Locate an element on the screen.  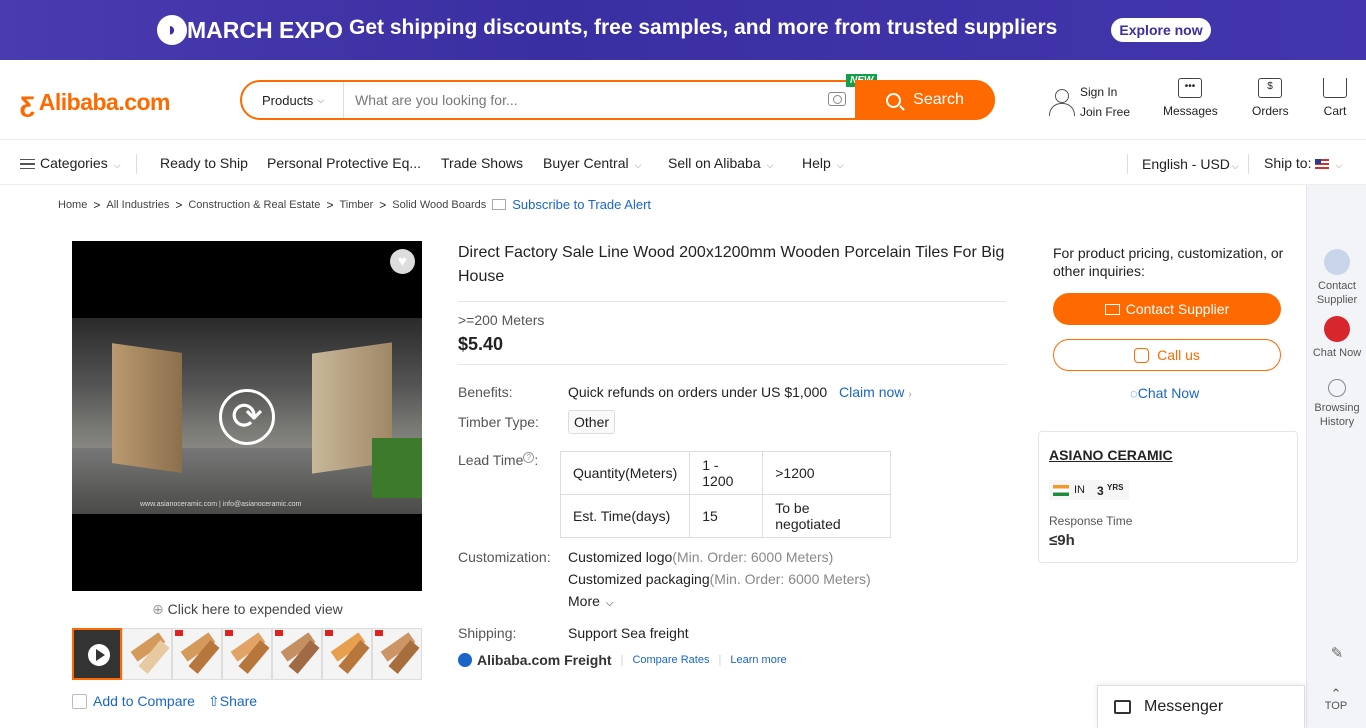
favorite-heart-icon: ♥ is located at coordinates (402, 261).